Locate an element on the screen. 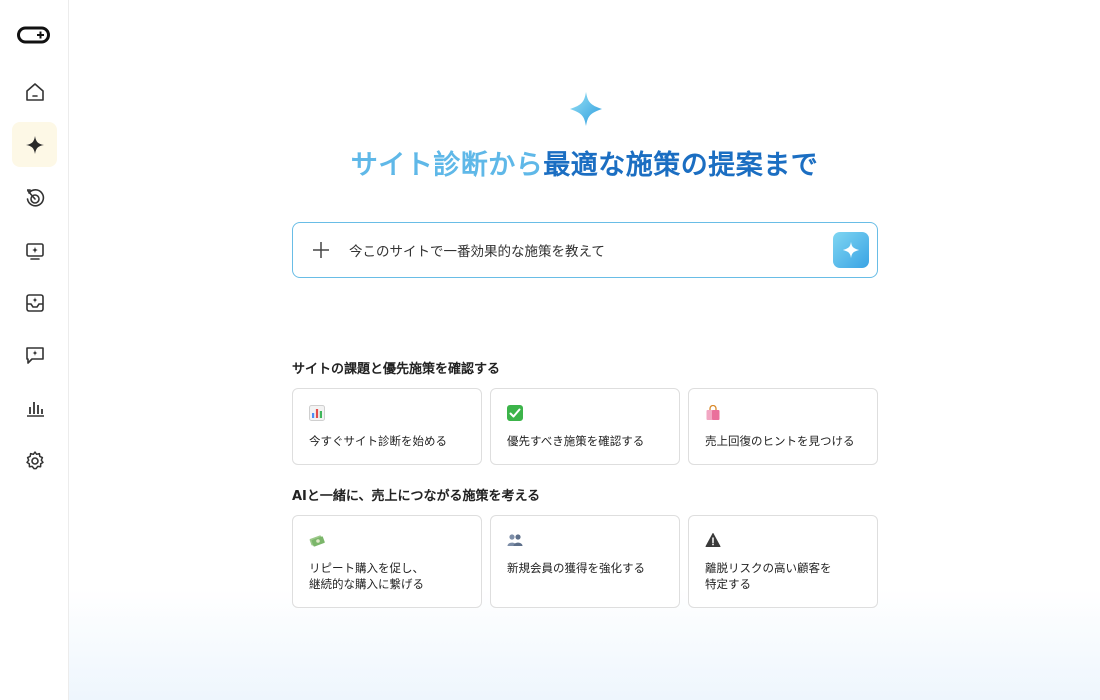 The image size is (1100, 700). sidebar-item-monitor is located at coordinates (34, 250).